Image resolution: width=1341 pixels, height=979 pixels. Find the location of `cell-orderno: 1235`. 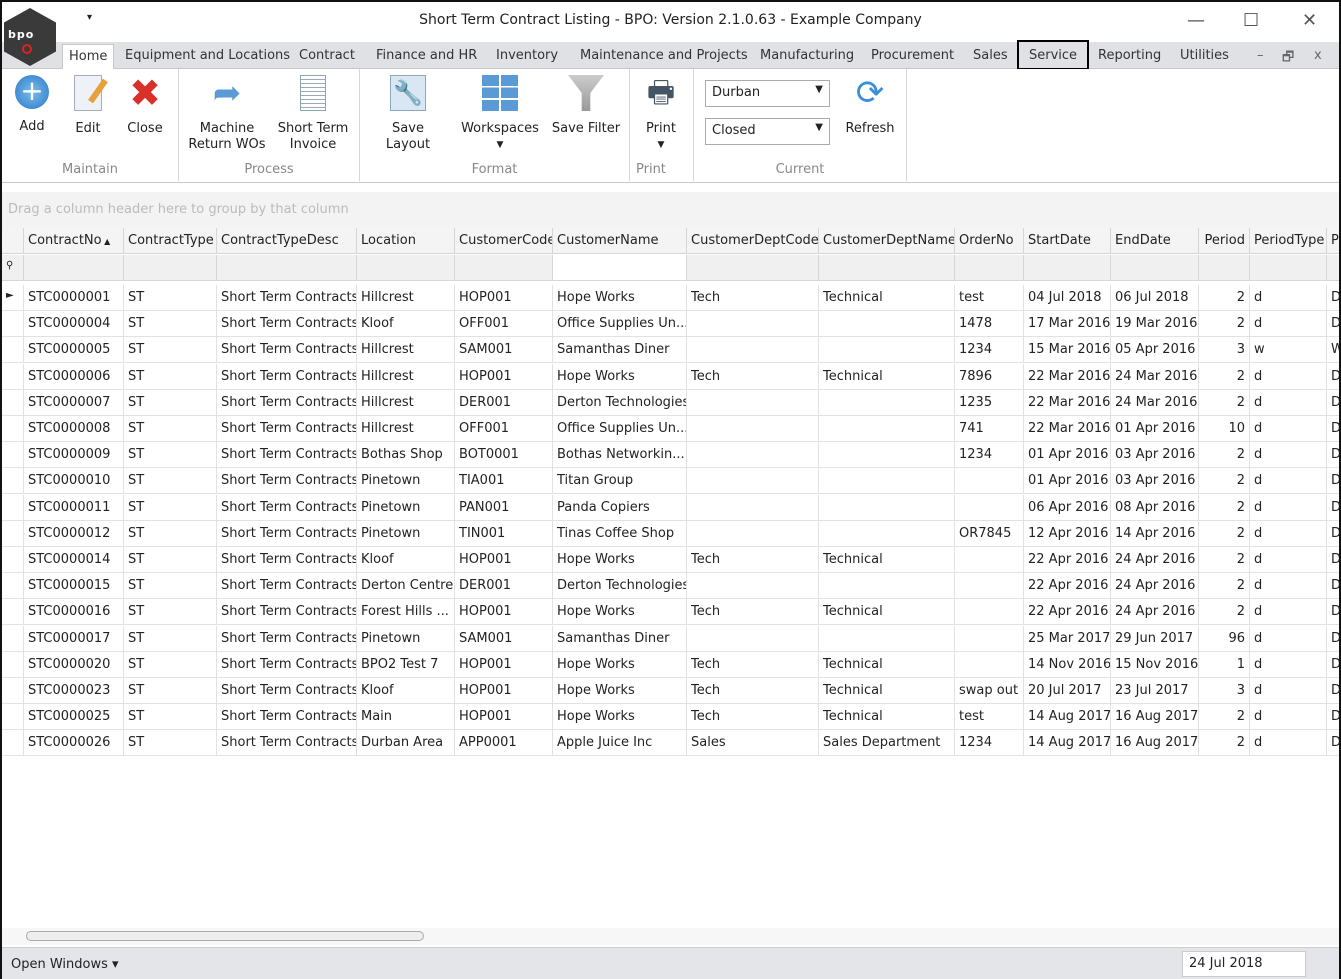

cell-orderno: 1235 is located at coordinates (989, 402).